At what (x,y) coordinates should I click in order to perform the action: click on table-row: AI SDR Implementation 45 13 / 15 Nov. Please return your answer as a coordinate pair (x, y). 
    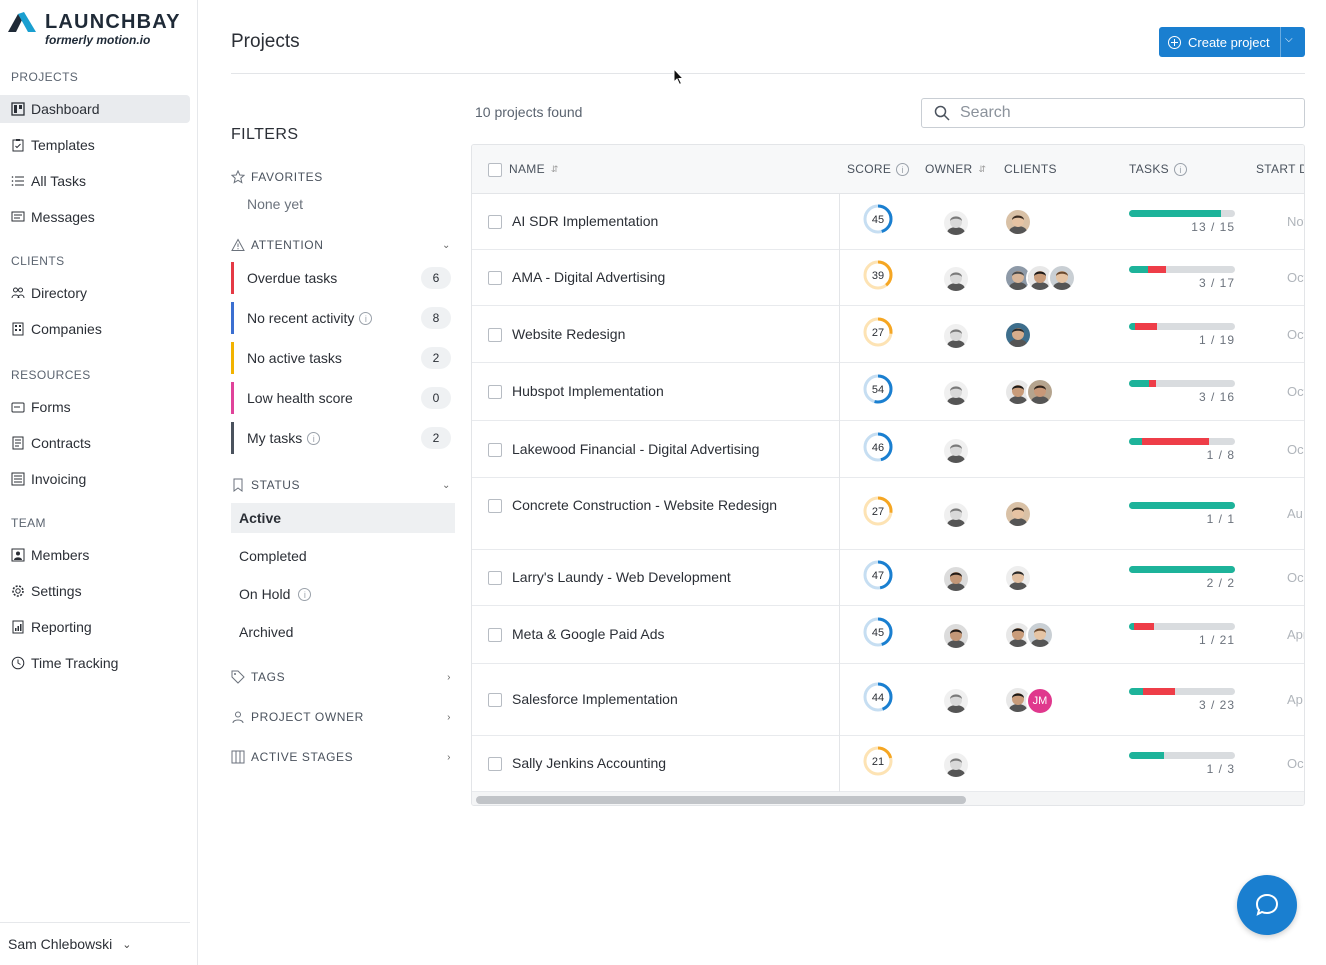
    Looking at the image, I should click on (888, 222).